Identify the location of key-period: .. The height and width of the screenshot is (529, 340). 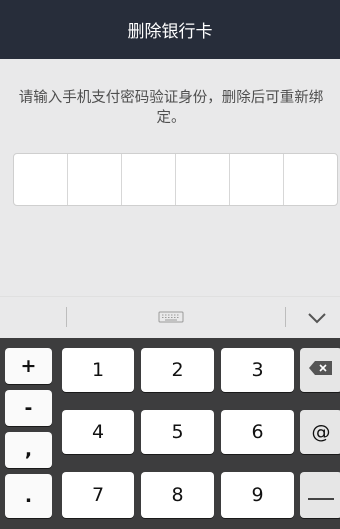
(28, 496).